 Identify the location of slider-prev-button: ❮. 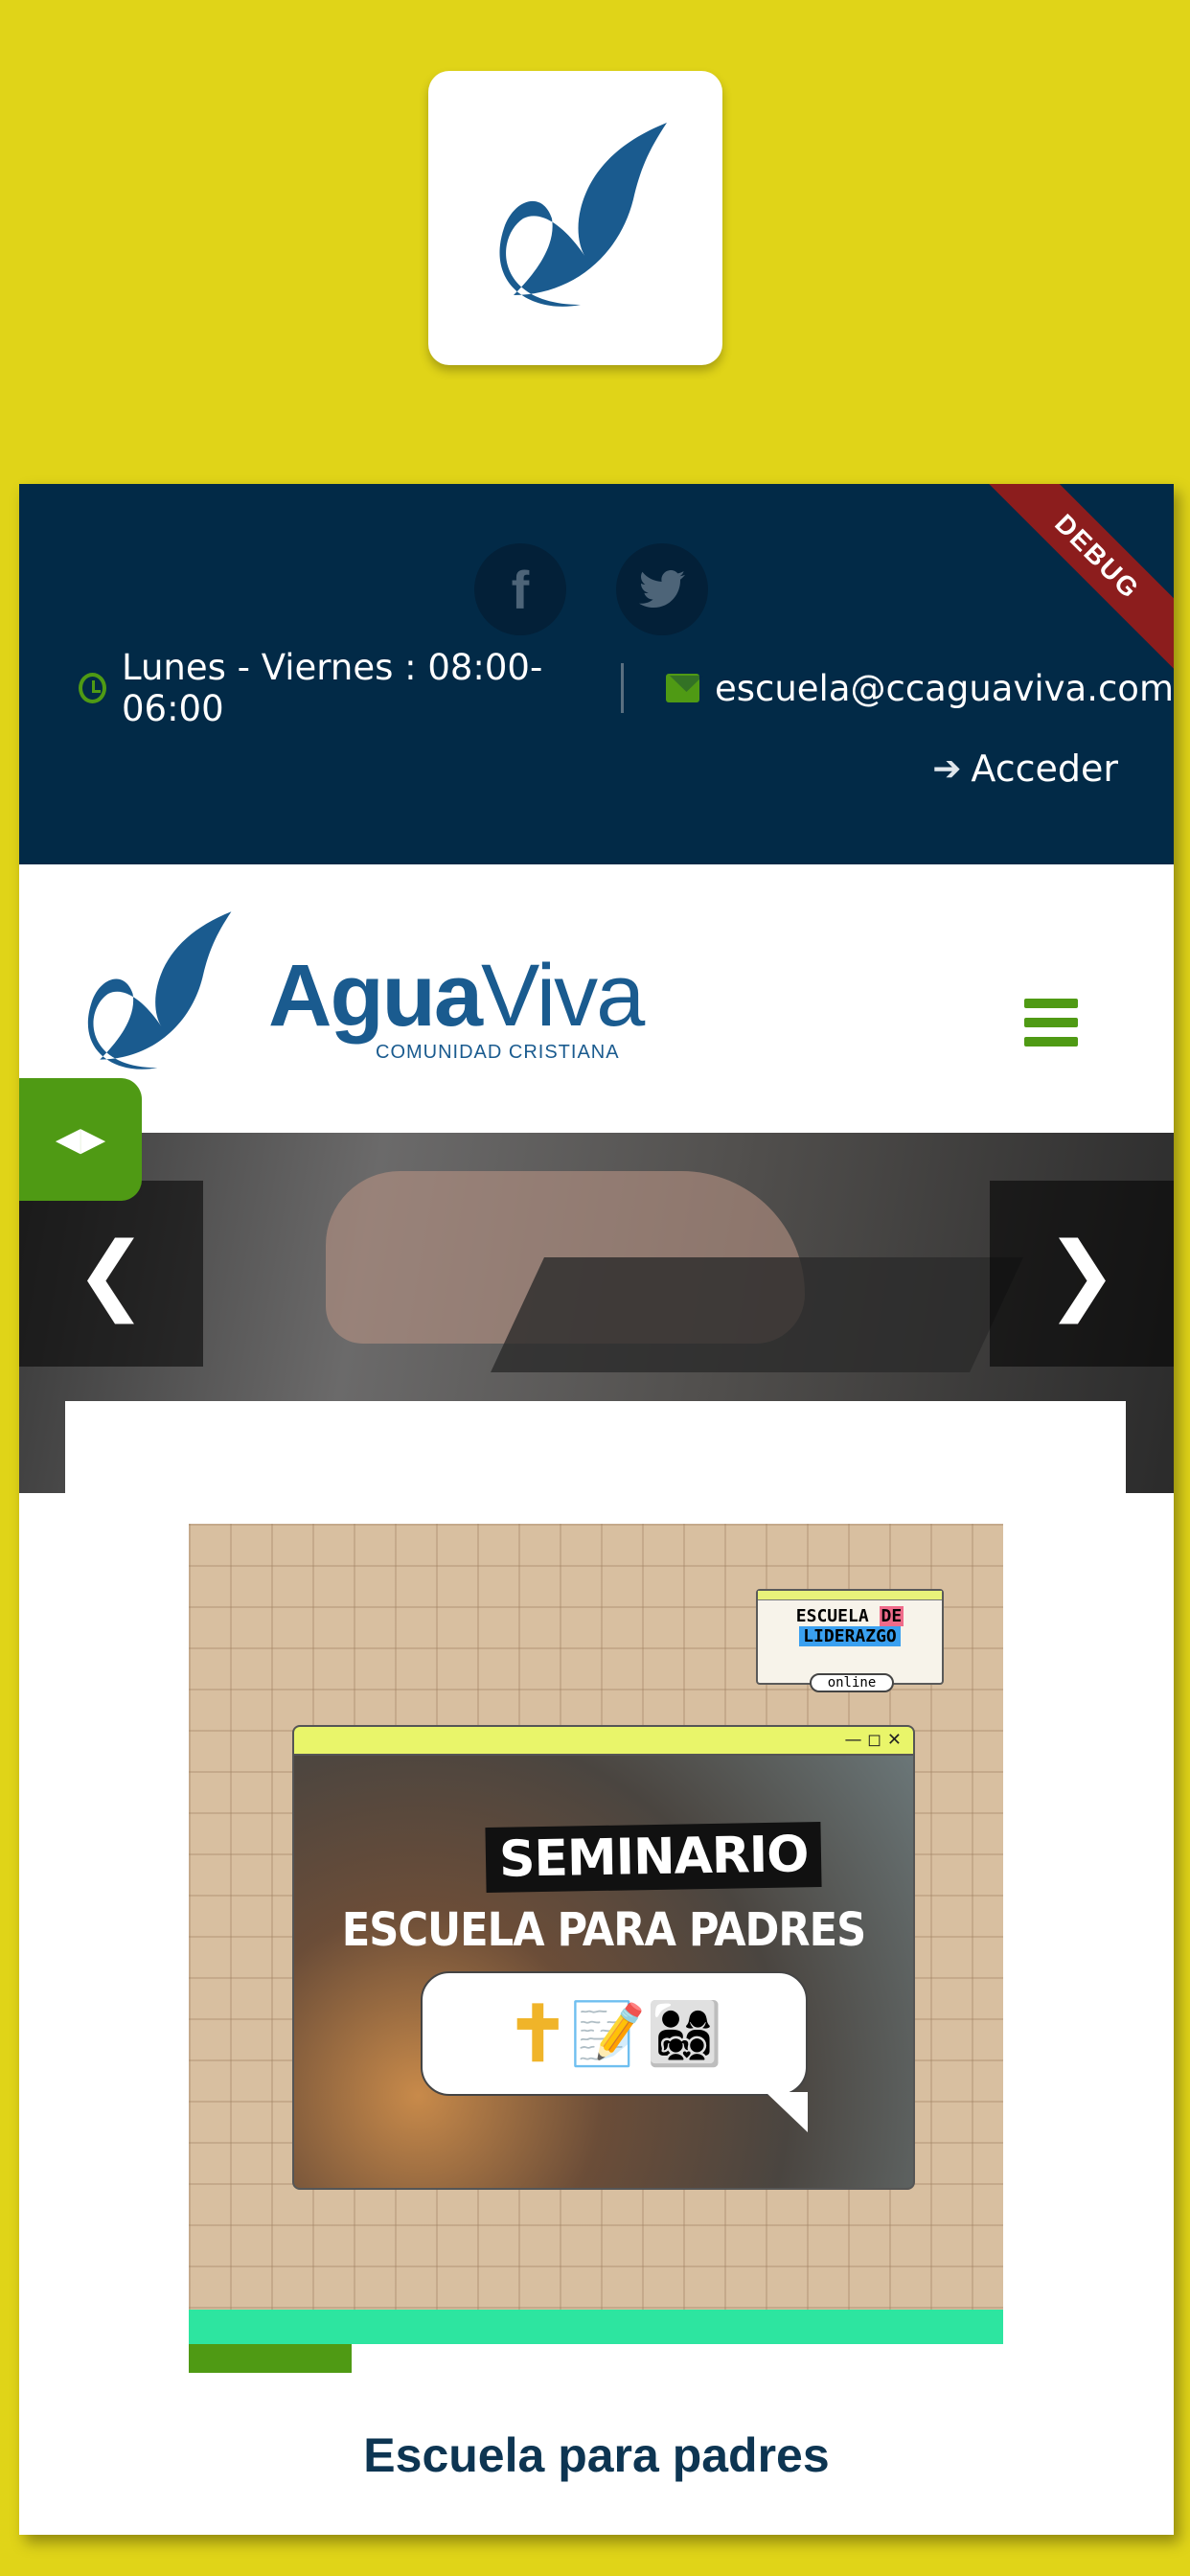
(111, 1274).